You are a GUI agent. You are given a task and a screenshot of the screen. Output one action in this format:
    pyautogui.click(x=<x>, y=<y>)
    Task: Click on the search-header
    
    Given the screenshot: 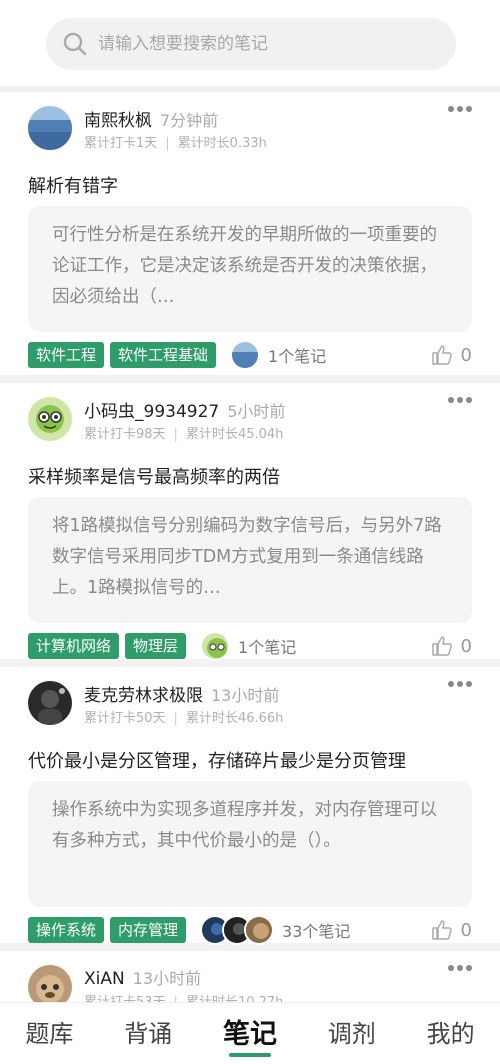 What is the action you would take?
    pyautogui.click(x=250, y=43)
    